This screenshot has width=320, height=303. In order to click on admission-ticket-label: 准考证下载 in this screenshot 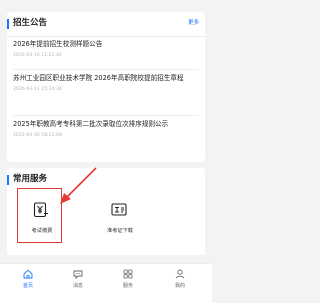, I will do `click(120, 231)`.